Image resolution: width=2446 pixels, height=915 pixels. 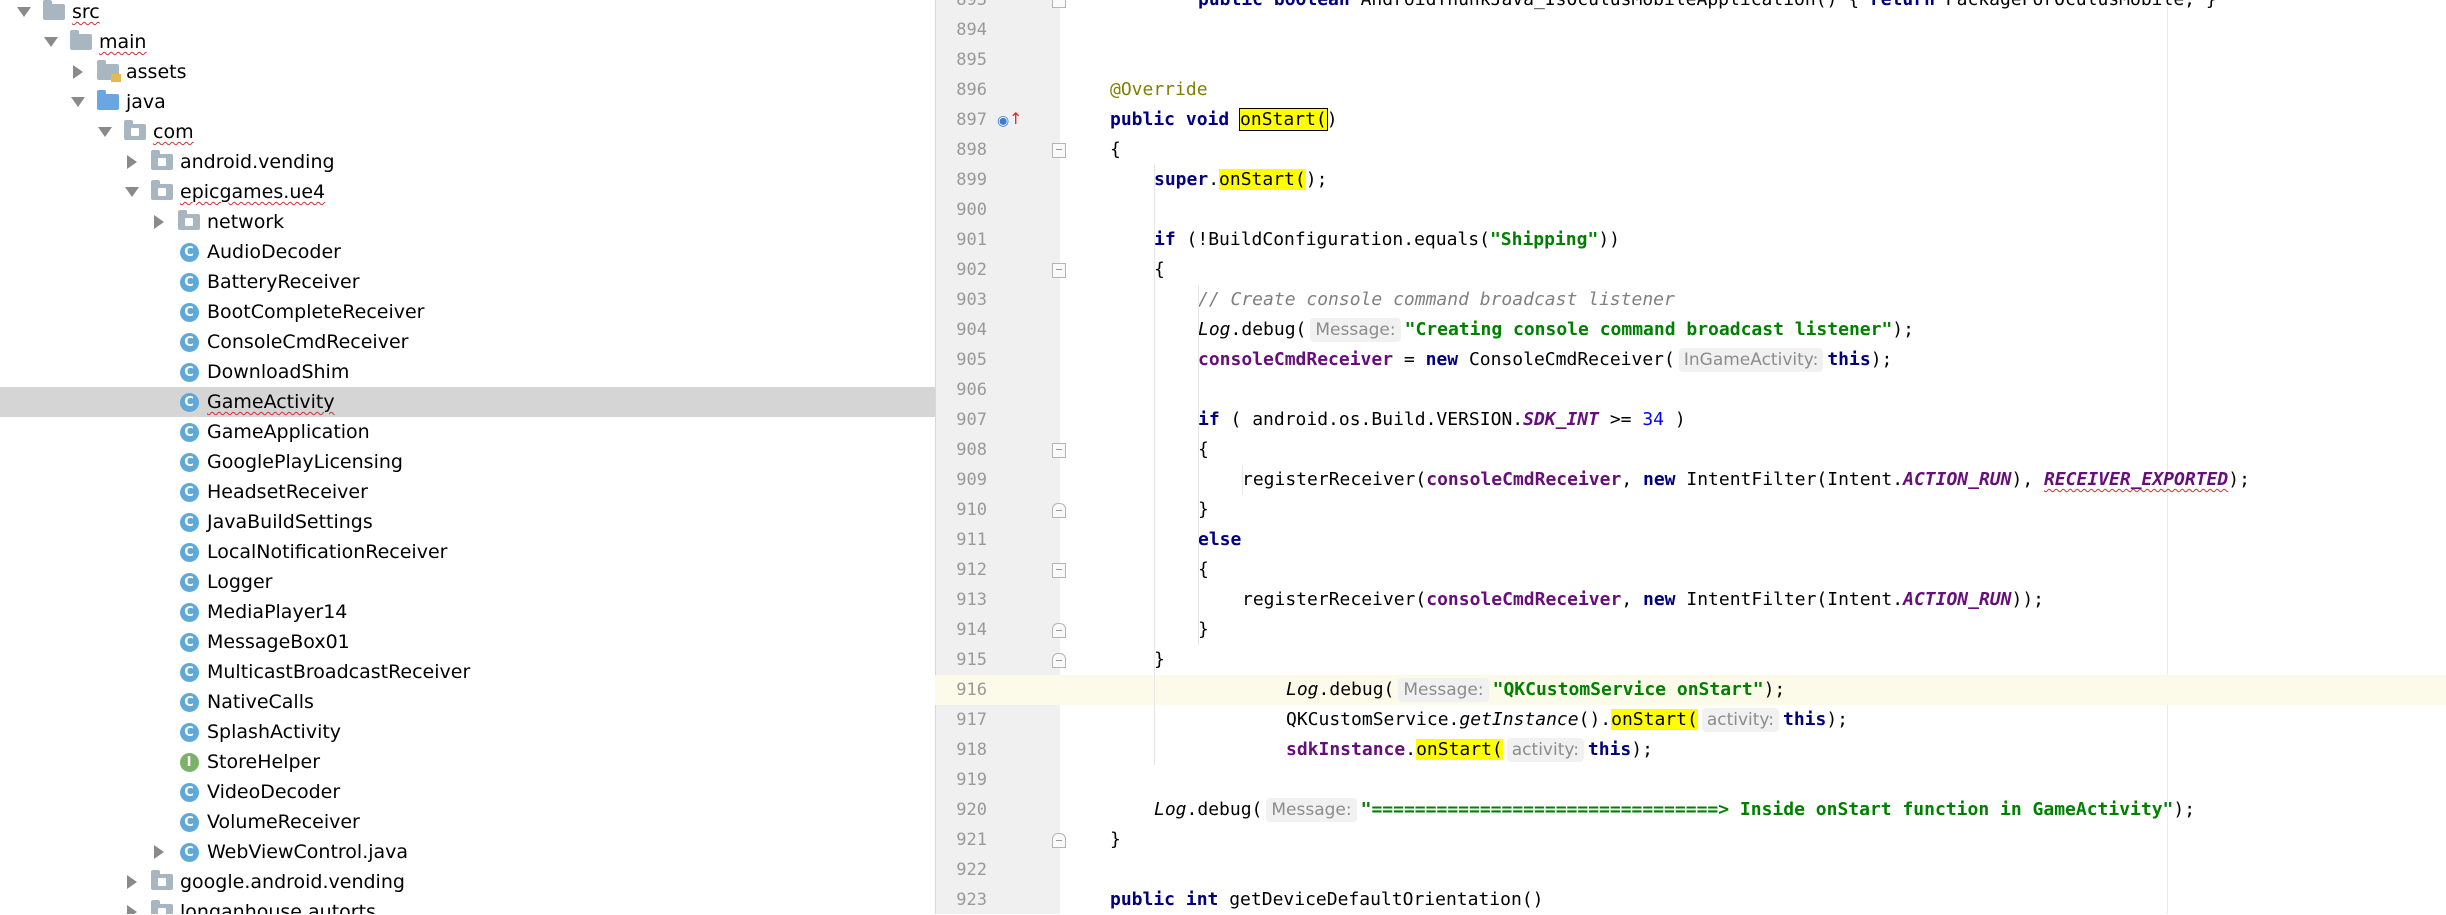 I want to click on code-line: 912 {, so click(x=1690, y=570).